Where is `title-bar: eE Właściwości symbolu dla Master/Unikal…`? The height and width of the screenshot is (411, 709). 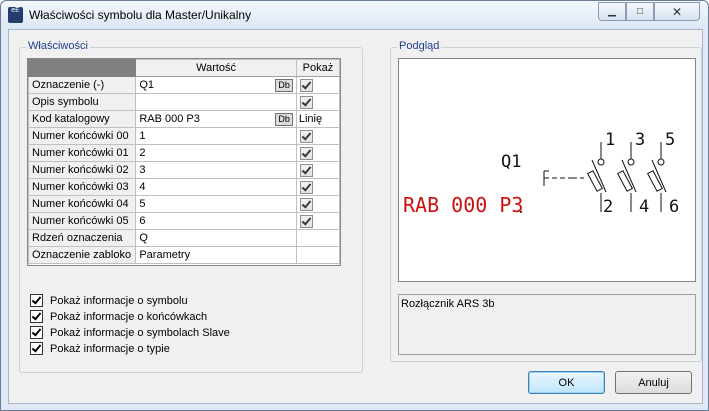 title-bar: eE Właściwości symbolu dla Master/Unikal… is located at coordinates (354, 15).